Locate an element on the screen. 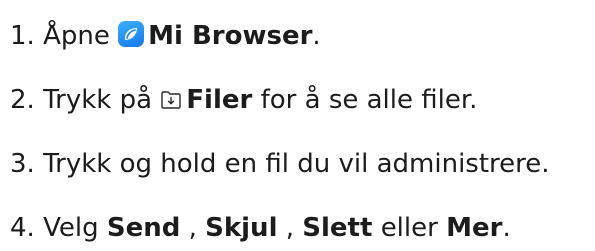 The image size is (595, 251). step-4: 4. Velg Send , Skjul , Slett eller Mer. is located at coordinates (260, 228).